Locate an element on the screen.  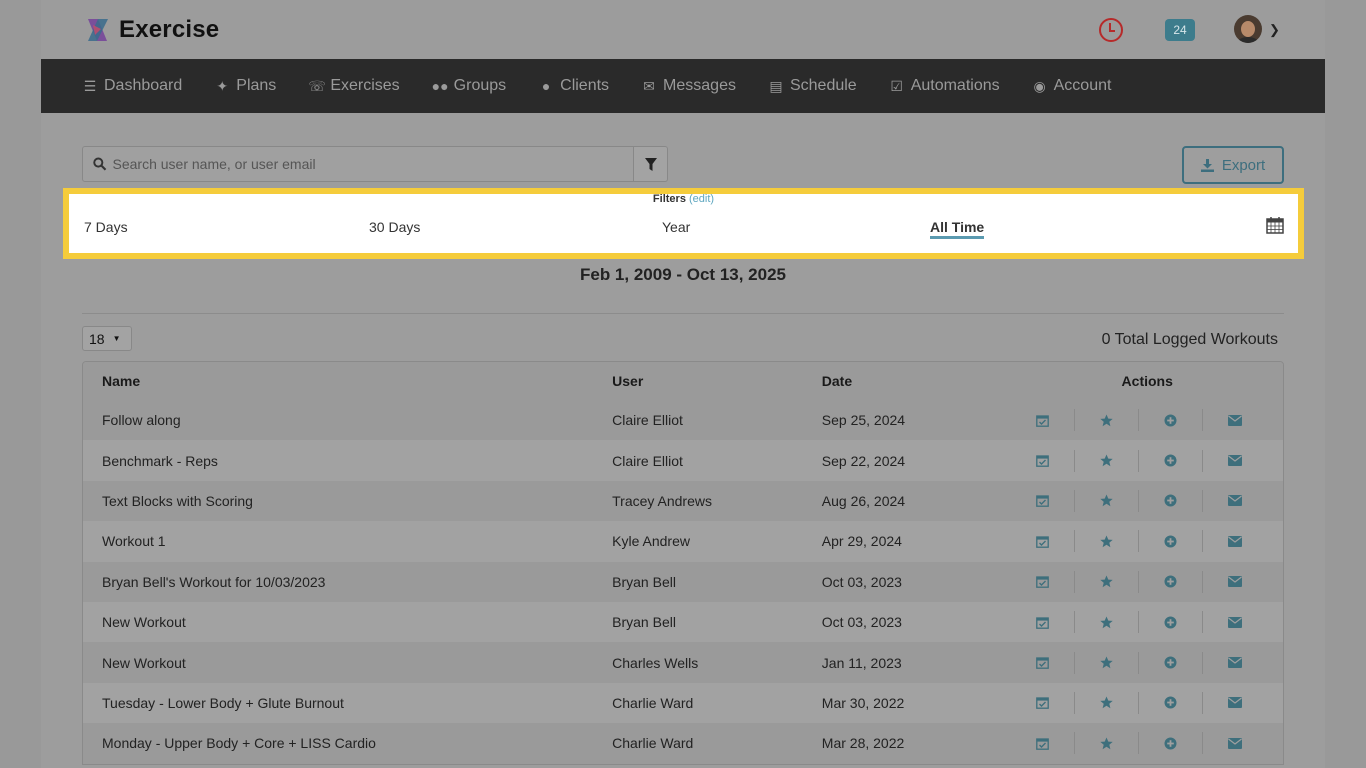
clock-icon is located at coordinates (1111, 30).